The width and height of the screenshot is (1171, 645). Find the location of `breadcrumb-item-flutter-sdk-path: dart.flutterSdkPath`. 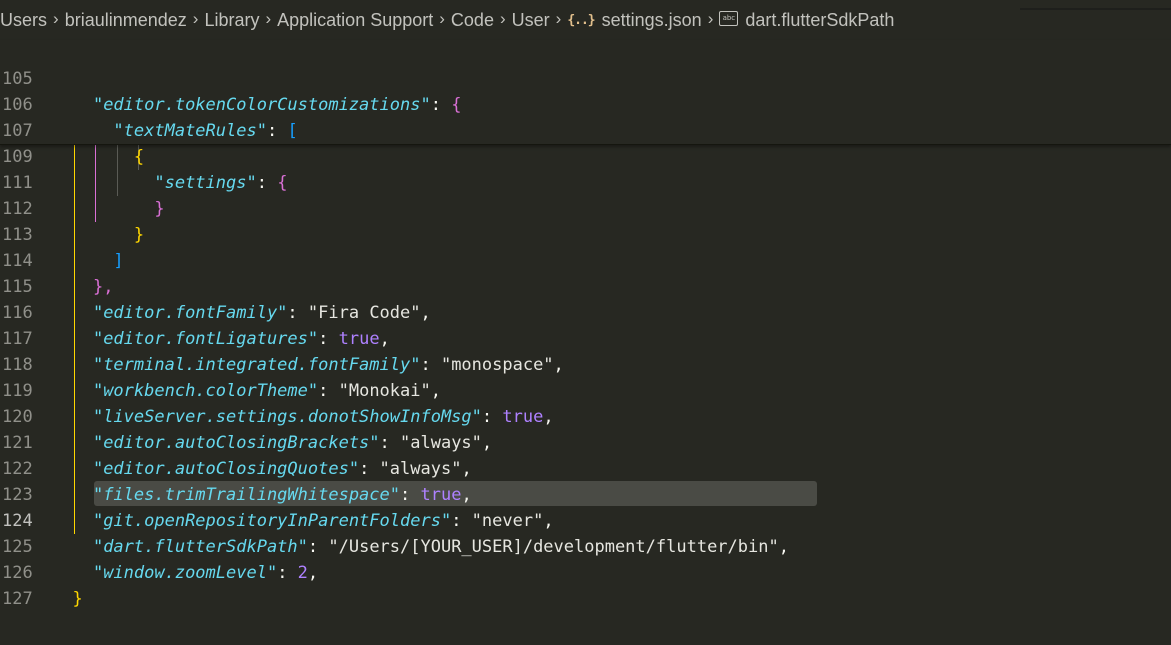

breadcrumb-item-flutter-sdk-path: dart.flutterSdkPath is located at coordinates (819, 20).